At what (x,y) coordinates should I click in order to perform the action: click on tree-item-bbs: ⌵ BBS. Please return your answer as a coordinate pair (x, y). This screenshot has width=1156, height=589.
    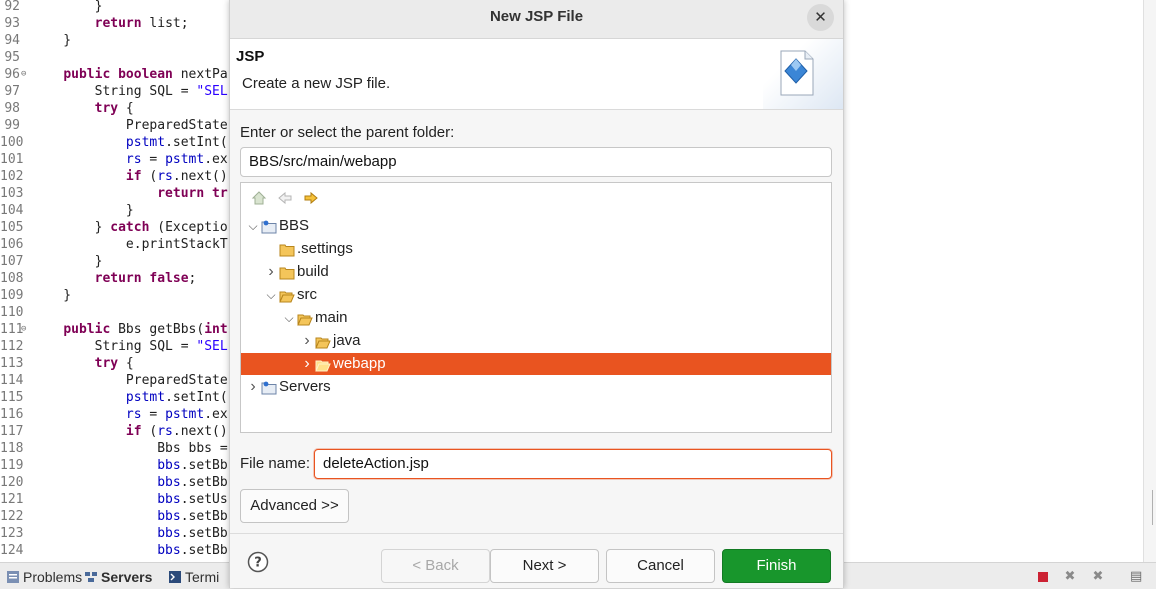
    Looking at the image, I should click on (536, 226).